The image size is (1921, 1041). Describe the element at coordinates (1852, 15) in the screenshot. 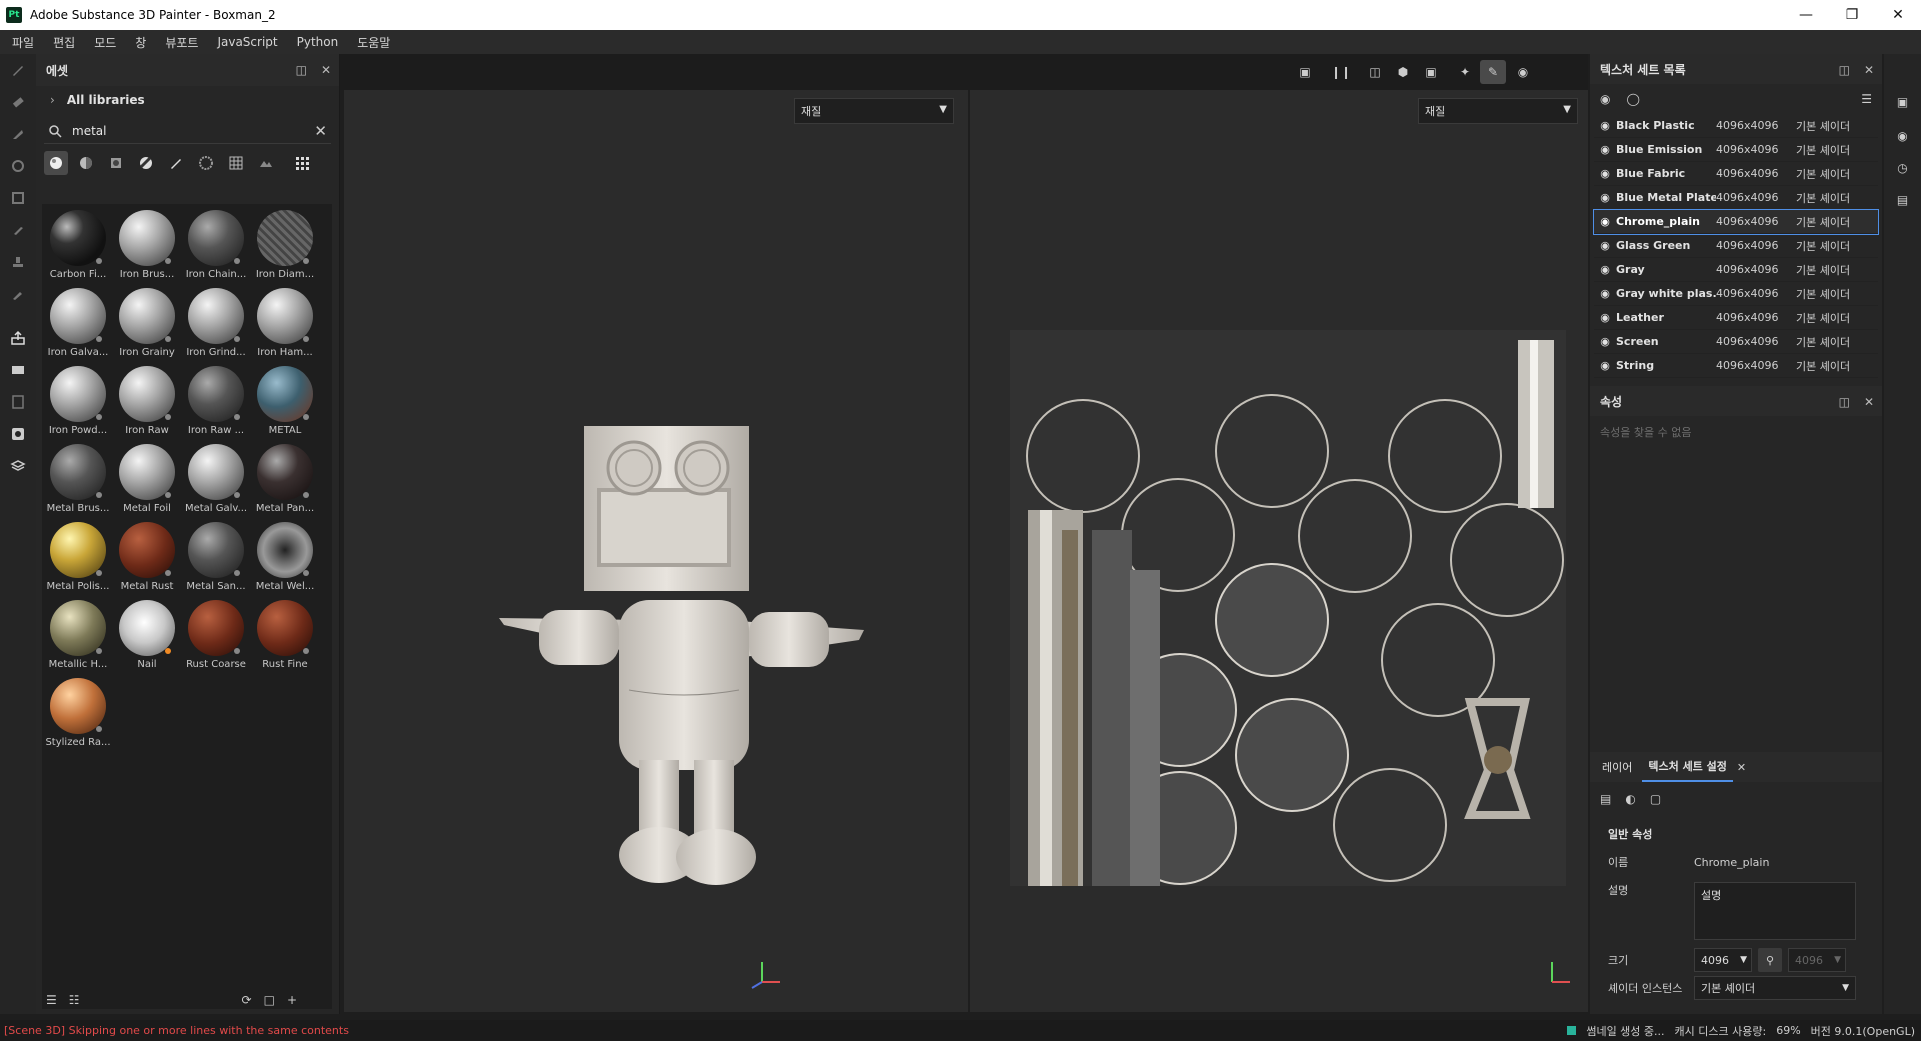

I see `maximize-button: ❐` at that location.